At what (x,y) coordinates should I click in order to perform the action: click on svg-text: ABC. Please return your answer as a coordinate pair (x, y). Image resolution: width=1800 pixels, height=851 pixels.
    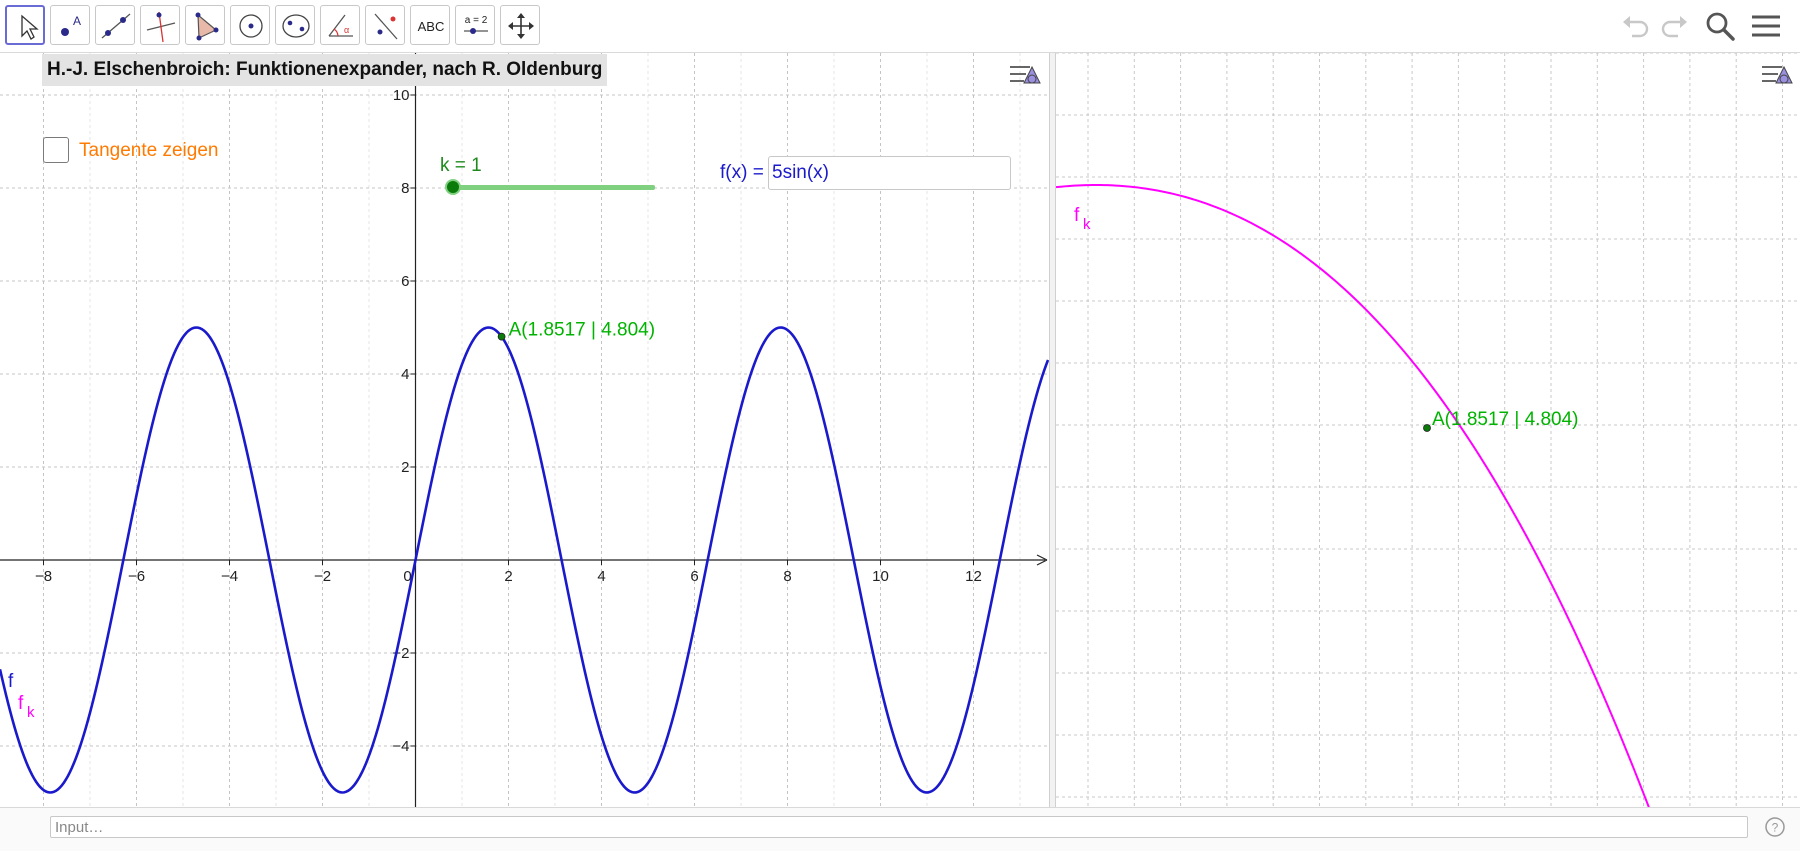
    Looking at the image, I should click on (431, 26).